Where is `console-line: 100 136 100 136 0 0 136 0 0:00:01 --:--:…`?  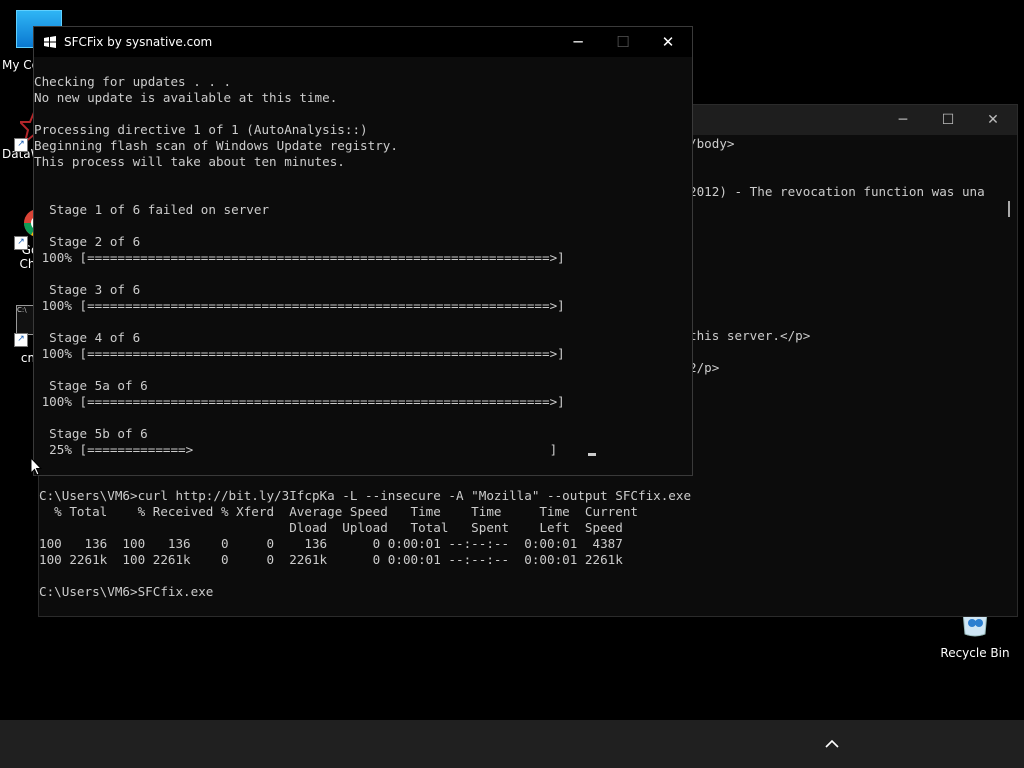
console-line: 100 136 100 136 0 0 136 0 0:00:01 --:--:… is located at coordinates (331, 543).